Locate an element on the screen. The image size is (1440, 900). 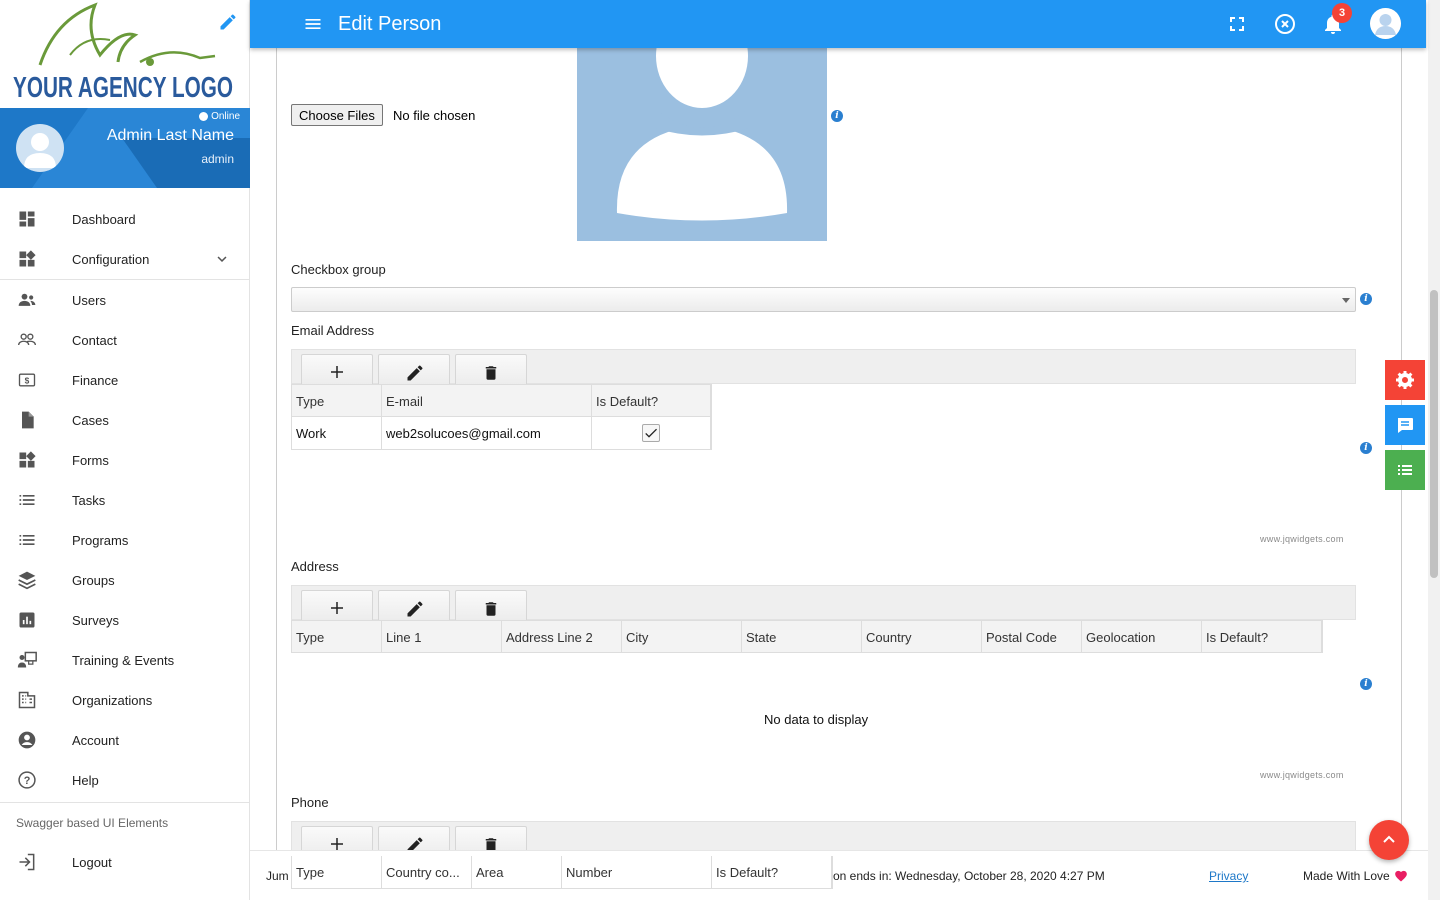
sidebar-item-organizations: Organizations is located at coordinates (125, 700).